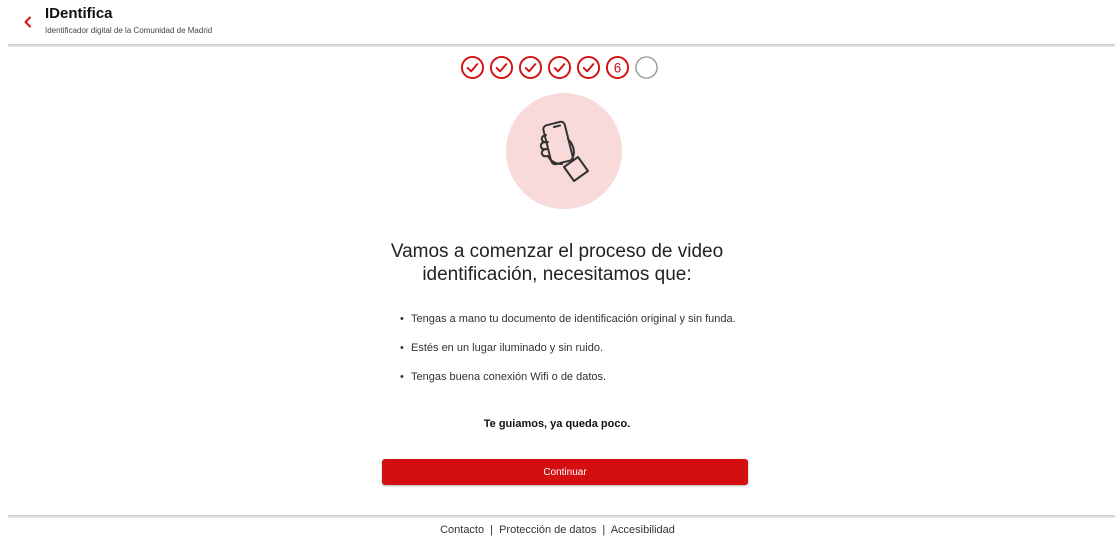  I want to click on hero-illustration, so click(564, 151).